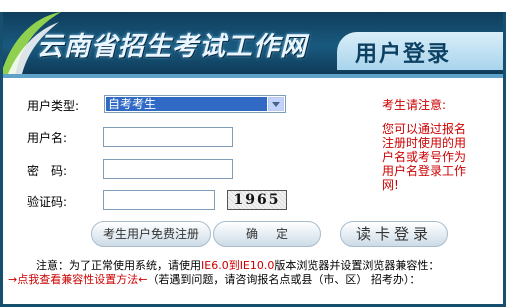 The width and height of the screenshot is (506, 307). What do you see at coordinates (267, 234) in the screenshot?
I see `confirm-button: 确定` at bounding box center [267, 234].